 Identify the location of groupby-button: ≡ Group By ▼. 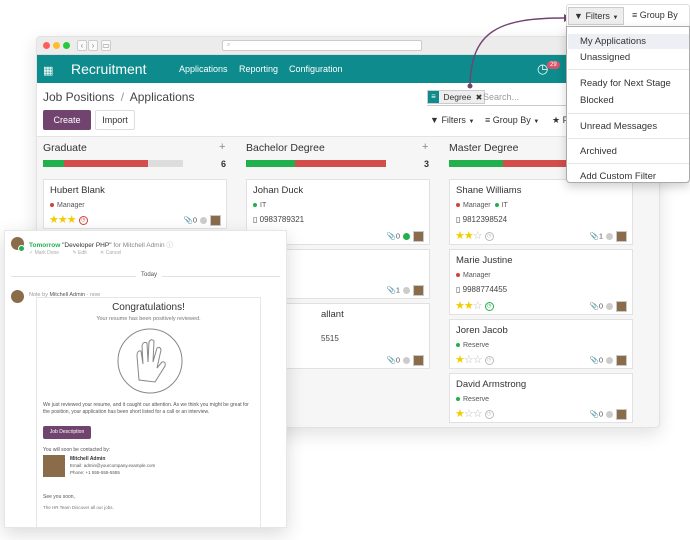
(512, 120).